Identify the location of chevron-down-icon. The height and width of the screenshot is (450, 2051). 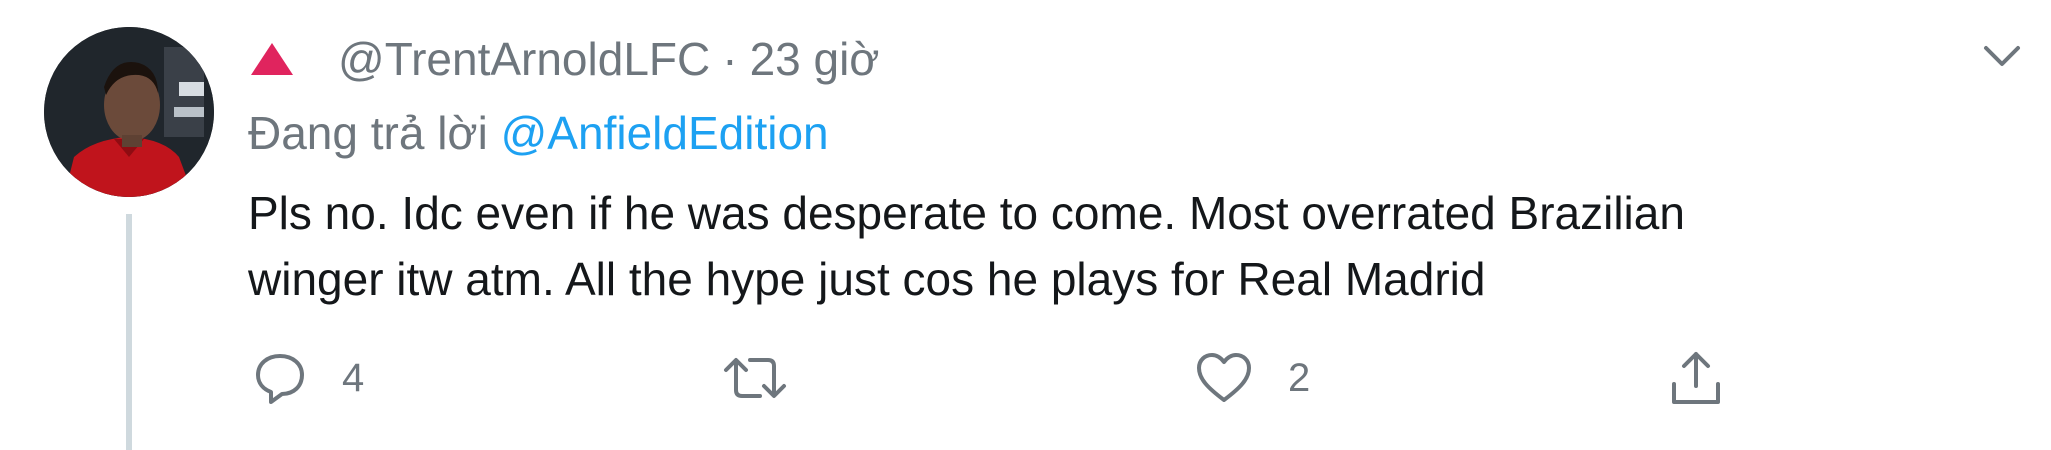
(2002, 56).